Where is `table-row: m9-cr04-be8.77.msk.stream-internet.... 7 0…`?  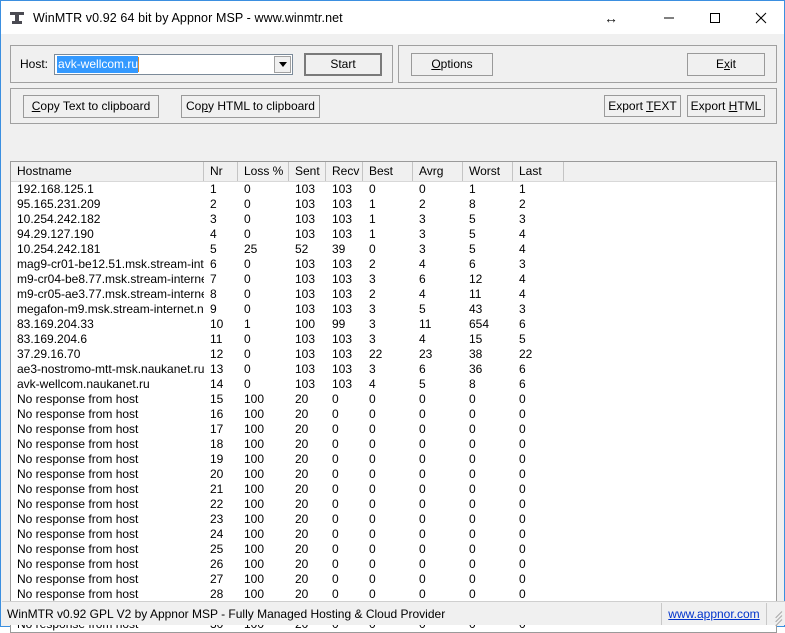
table-row: m9-cr04-be8.77.msk.stream-internet.... 7 0… is located at coordinates (393, 279).